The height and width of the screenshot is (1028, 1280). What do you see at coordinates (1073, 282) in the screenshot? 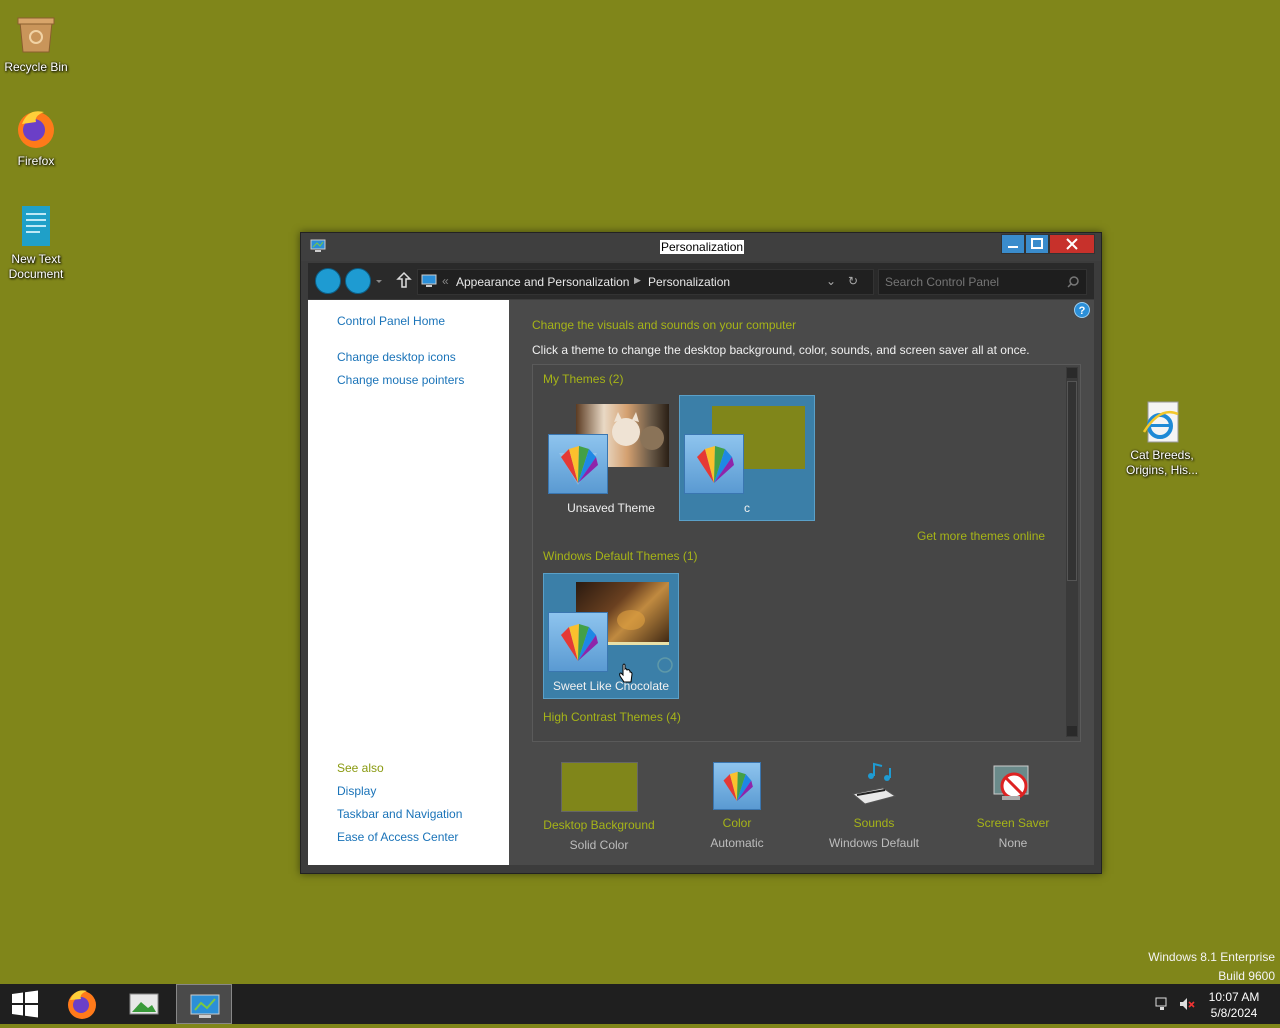
I see `search-icon` at bounding box center [1073, 282].